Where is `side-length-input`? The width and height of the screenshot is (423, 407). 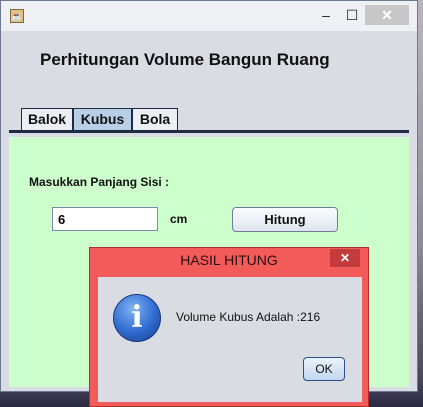
side-length-input is located at coordinates (105, 219).